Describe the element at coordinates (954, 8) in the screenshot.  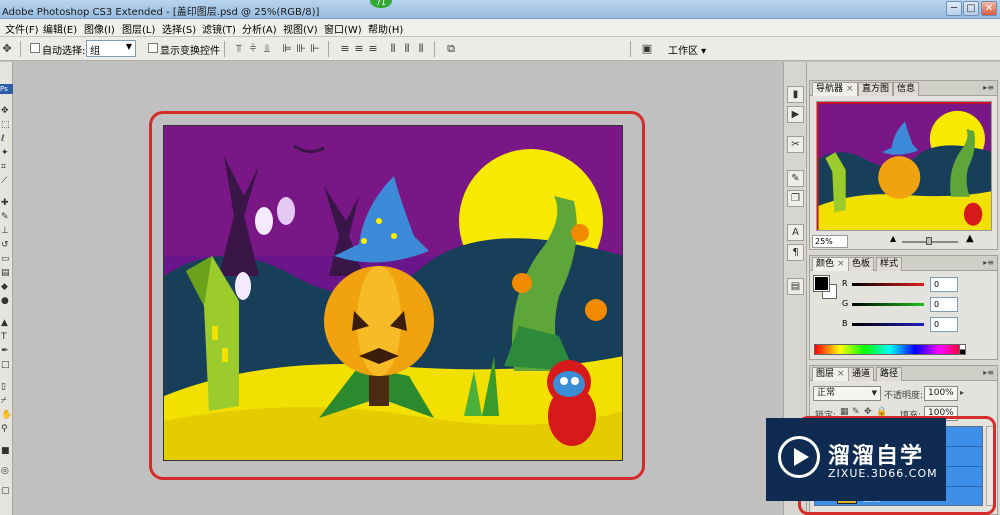
I see `minimize-button: ─` at that location.